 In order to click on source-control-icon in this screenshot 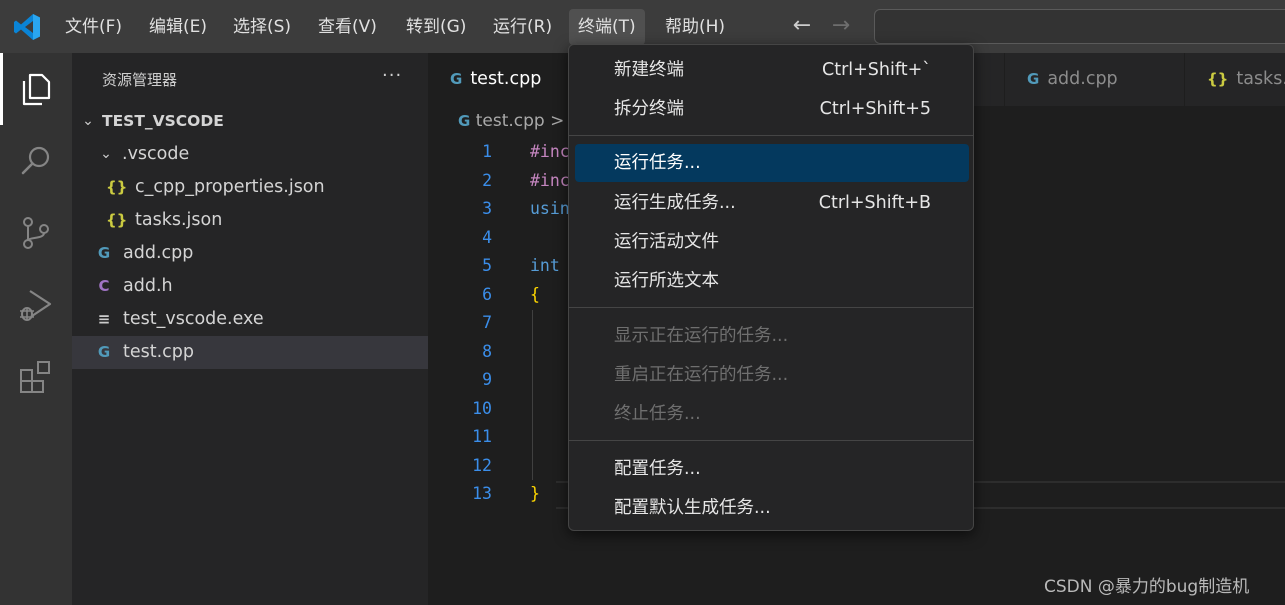, I will do `click(36, 233)`.